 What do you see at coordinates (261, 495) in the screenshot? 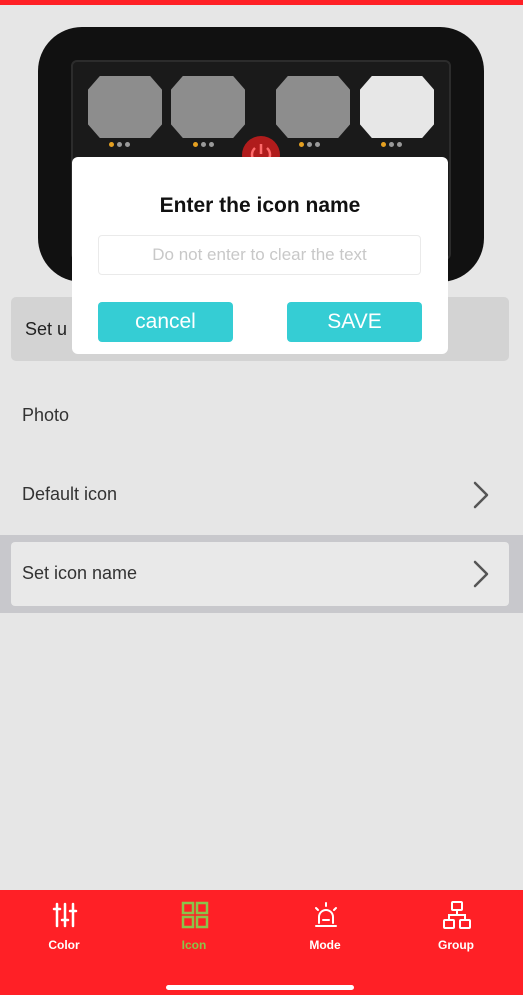
I see `list-item-default-icon: Default icon` at bounding box center [261, 495].